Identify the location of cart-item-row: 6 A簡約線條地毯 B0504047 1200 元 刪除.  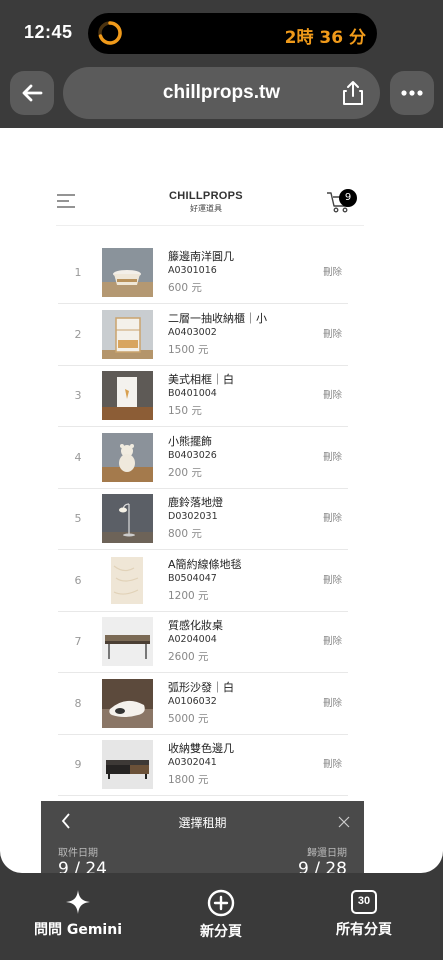
(203, 581).